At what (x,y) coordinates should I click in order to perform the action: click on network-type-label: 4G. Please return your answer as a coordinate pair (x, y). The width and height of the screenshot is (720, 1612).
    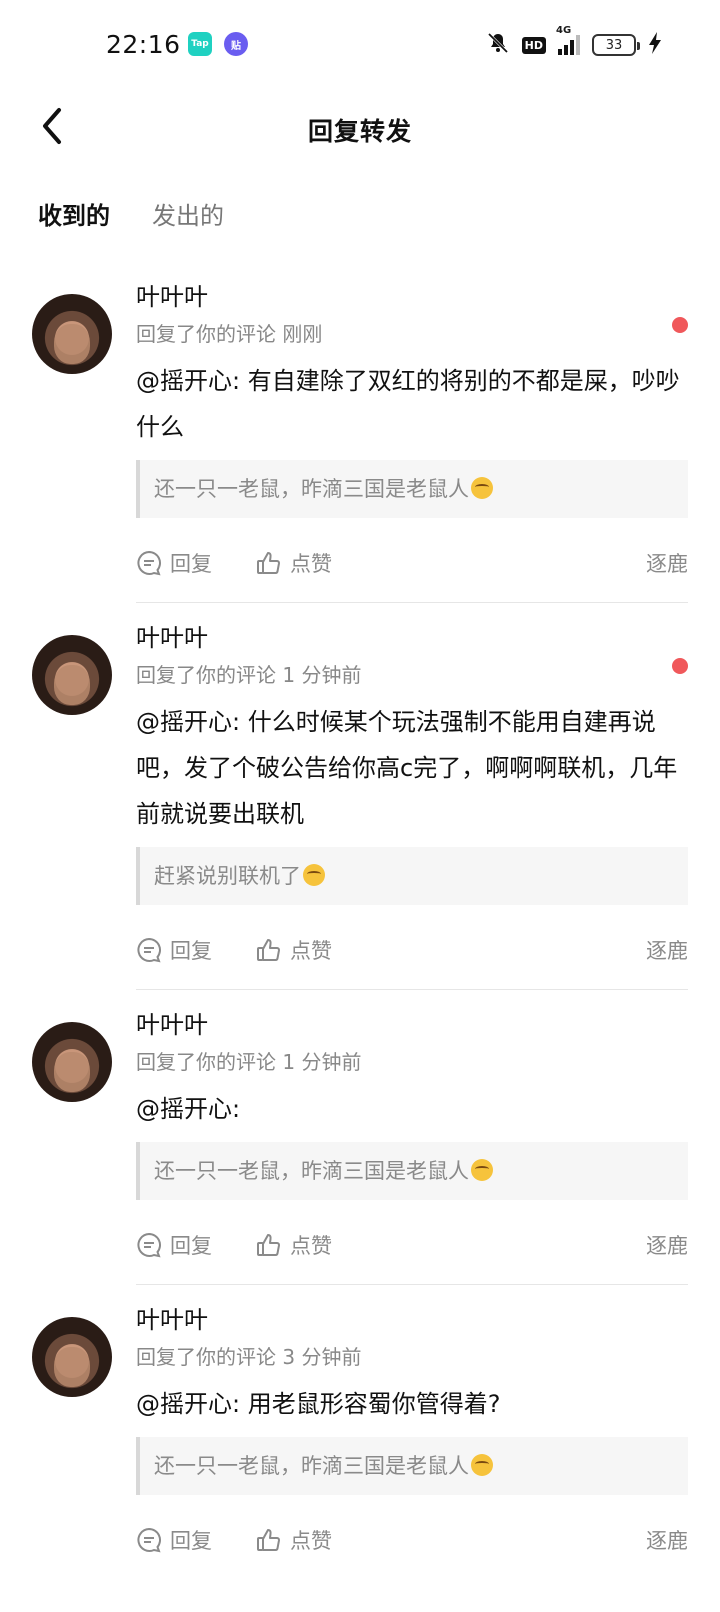
    Looking at the image, I should click on (564, 30).